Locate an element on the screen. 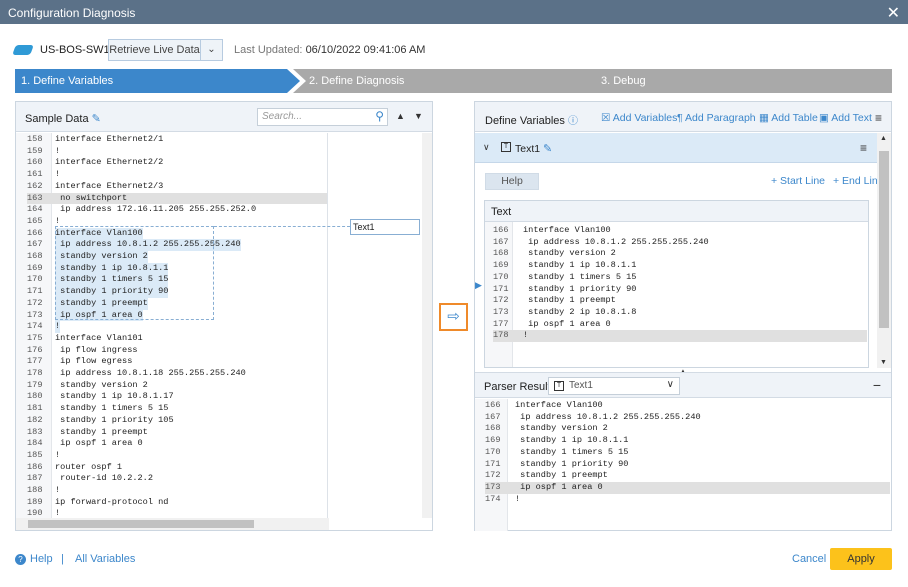 Image resolution: width=908 pixels, height=587 pixels. code-line: 173 standby 2 ip 10.8.1.8 is located at coordinates (680, 313).